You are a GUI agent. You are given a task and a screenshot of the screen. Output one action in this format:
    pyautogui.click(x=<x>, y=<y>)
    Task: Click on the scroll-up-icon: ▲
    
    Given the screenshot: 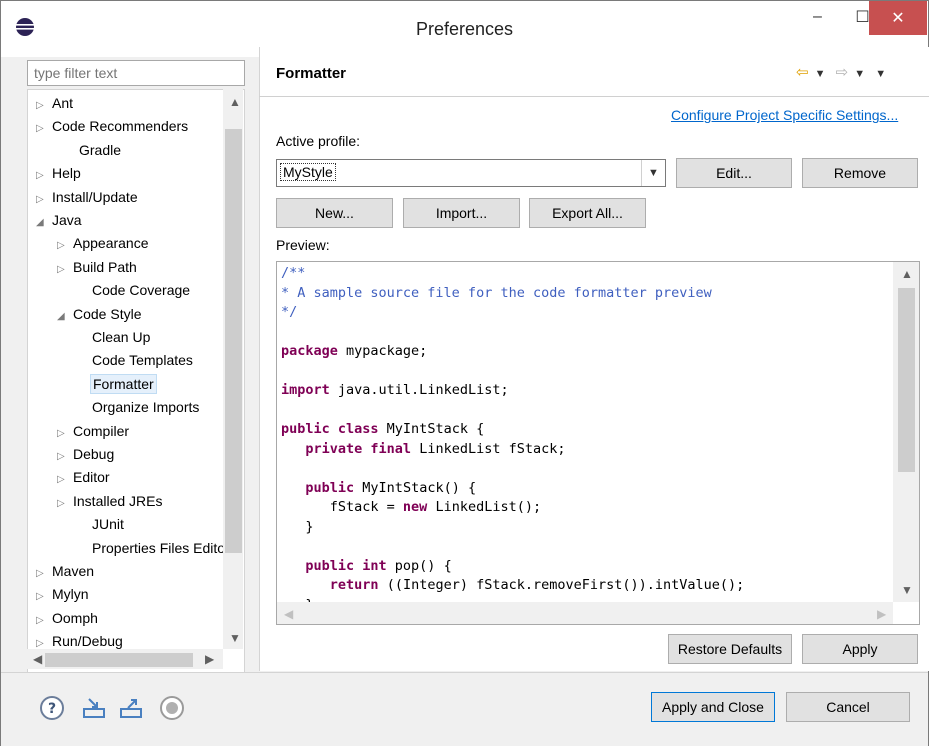 What is the action you would take?
    pyautogui.click(x=235, y=102)
    